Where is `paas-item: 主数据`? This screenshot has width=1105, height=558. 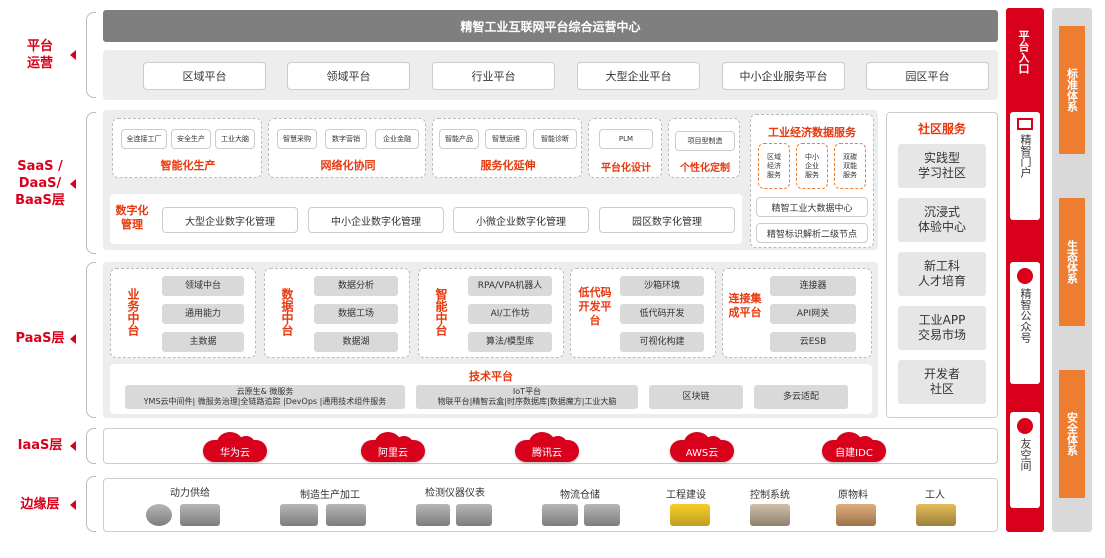
paas-item: 主数据 is located at coordinates (203, 342).